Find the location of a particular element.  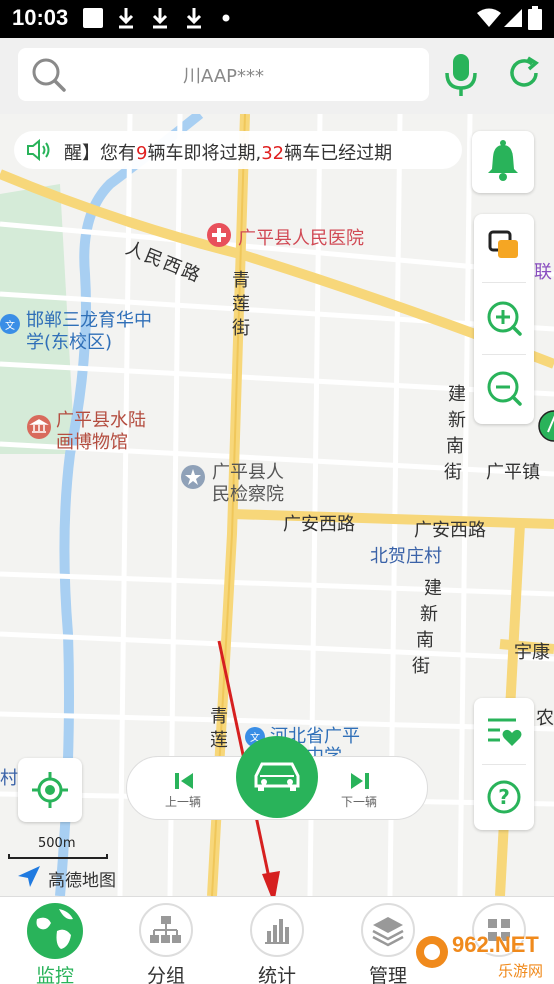

nav-stats: 统计 is located at coordinates (277, 941).